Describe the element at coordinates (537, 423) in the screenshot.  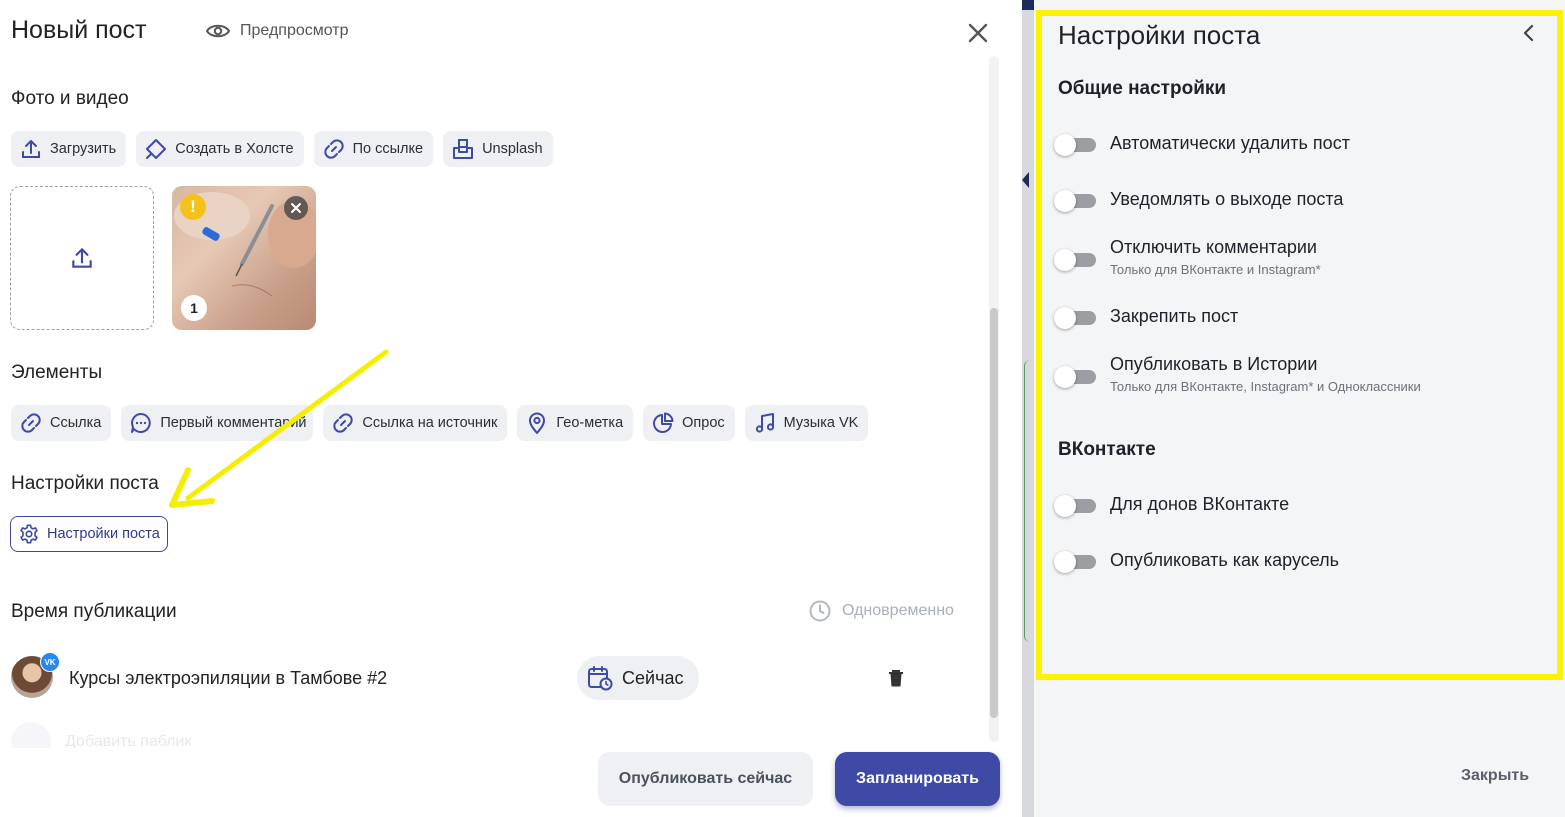
I see `location-pin-icon` at that location.